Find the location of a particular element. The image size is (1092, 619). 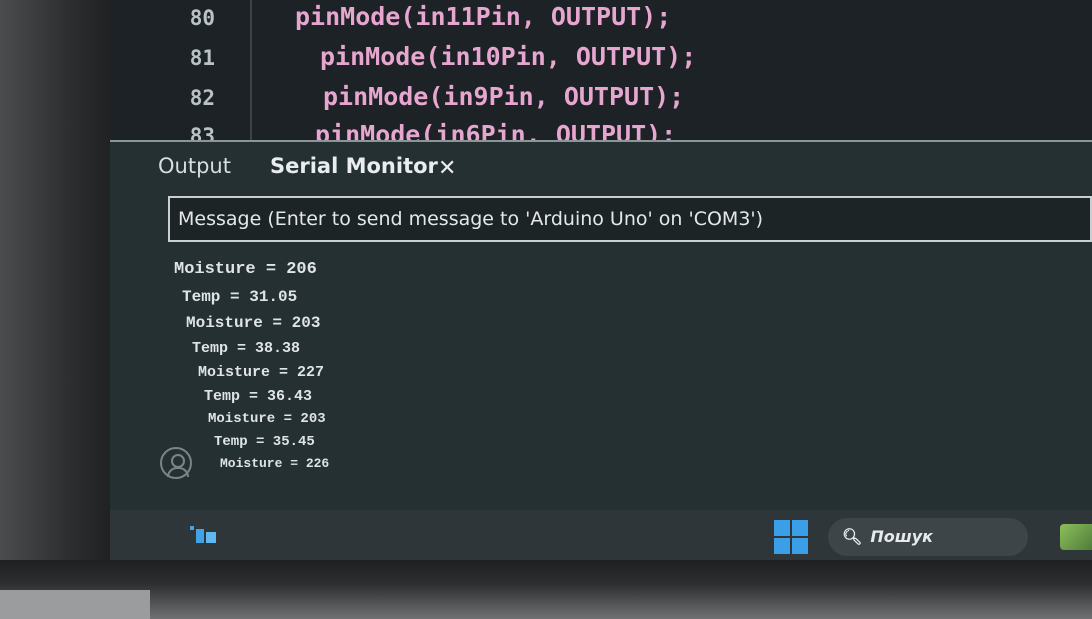

desk-surface is located at coordinates (75, 604).